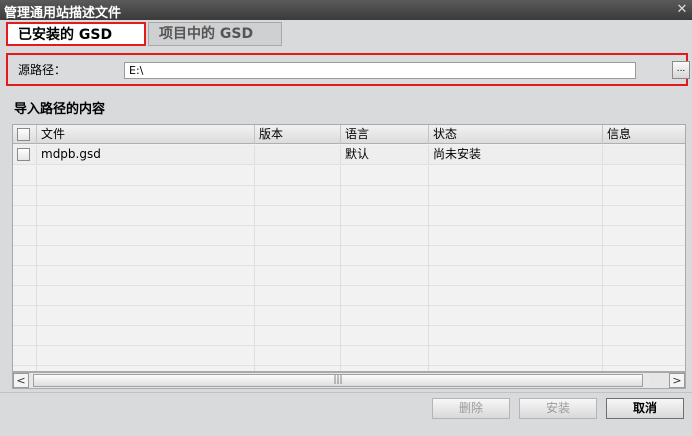  What do you see at coordinates (644, 134) in the screenshot?
I see `column-header-info: 信息` at bounding box center [644, 134].